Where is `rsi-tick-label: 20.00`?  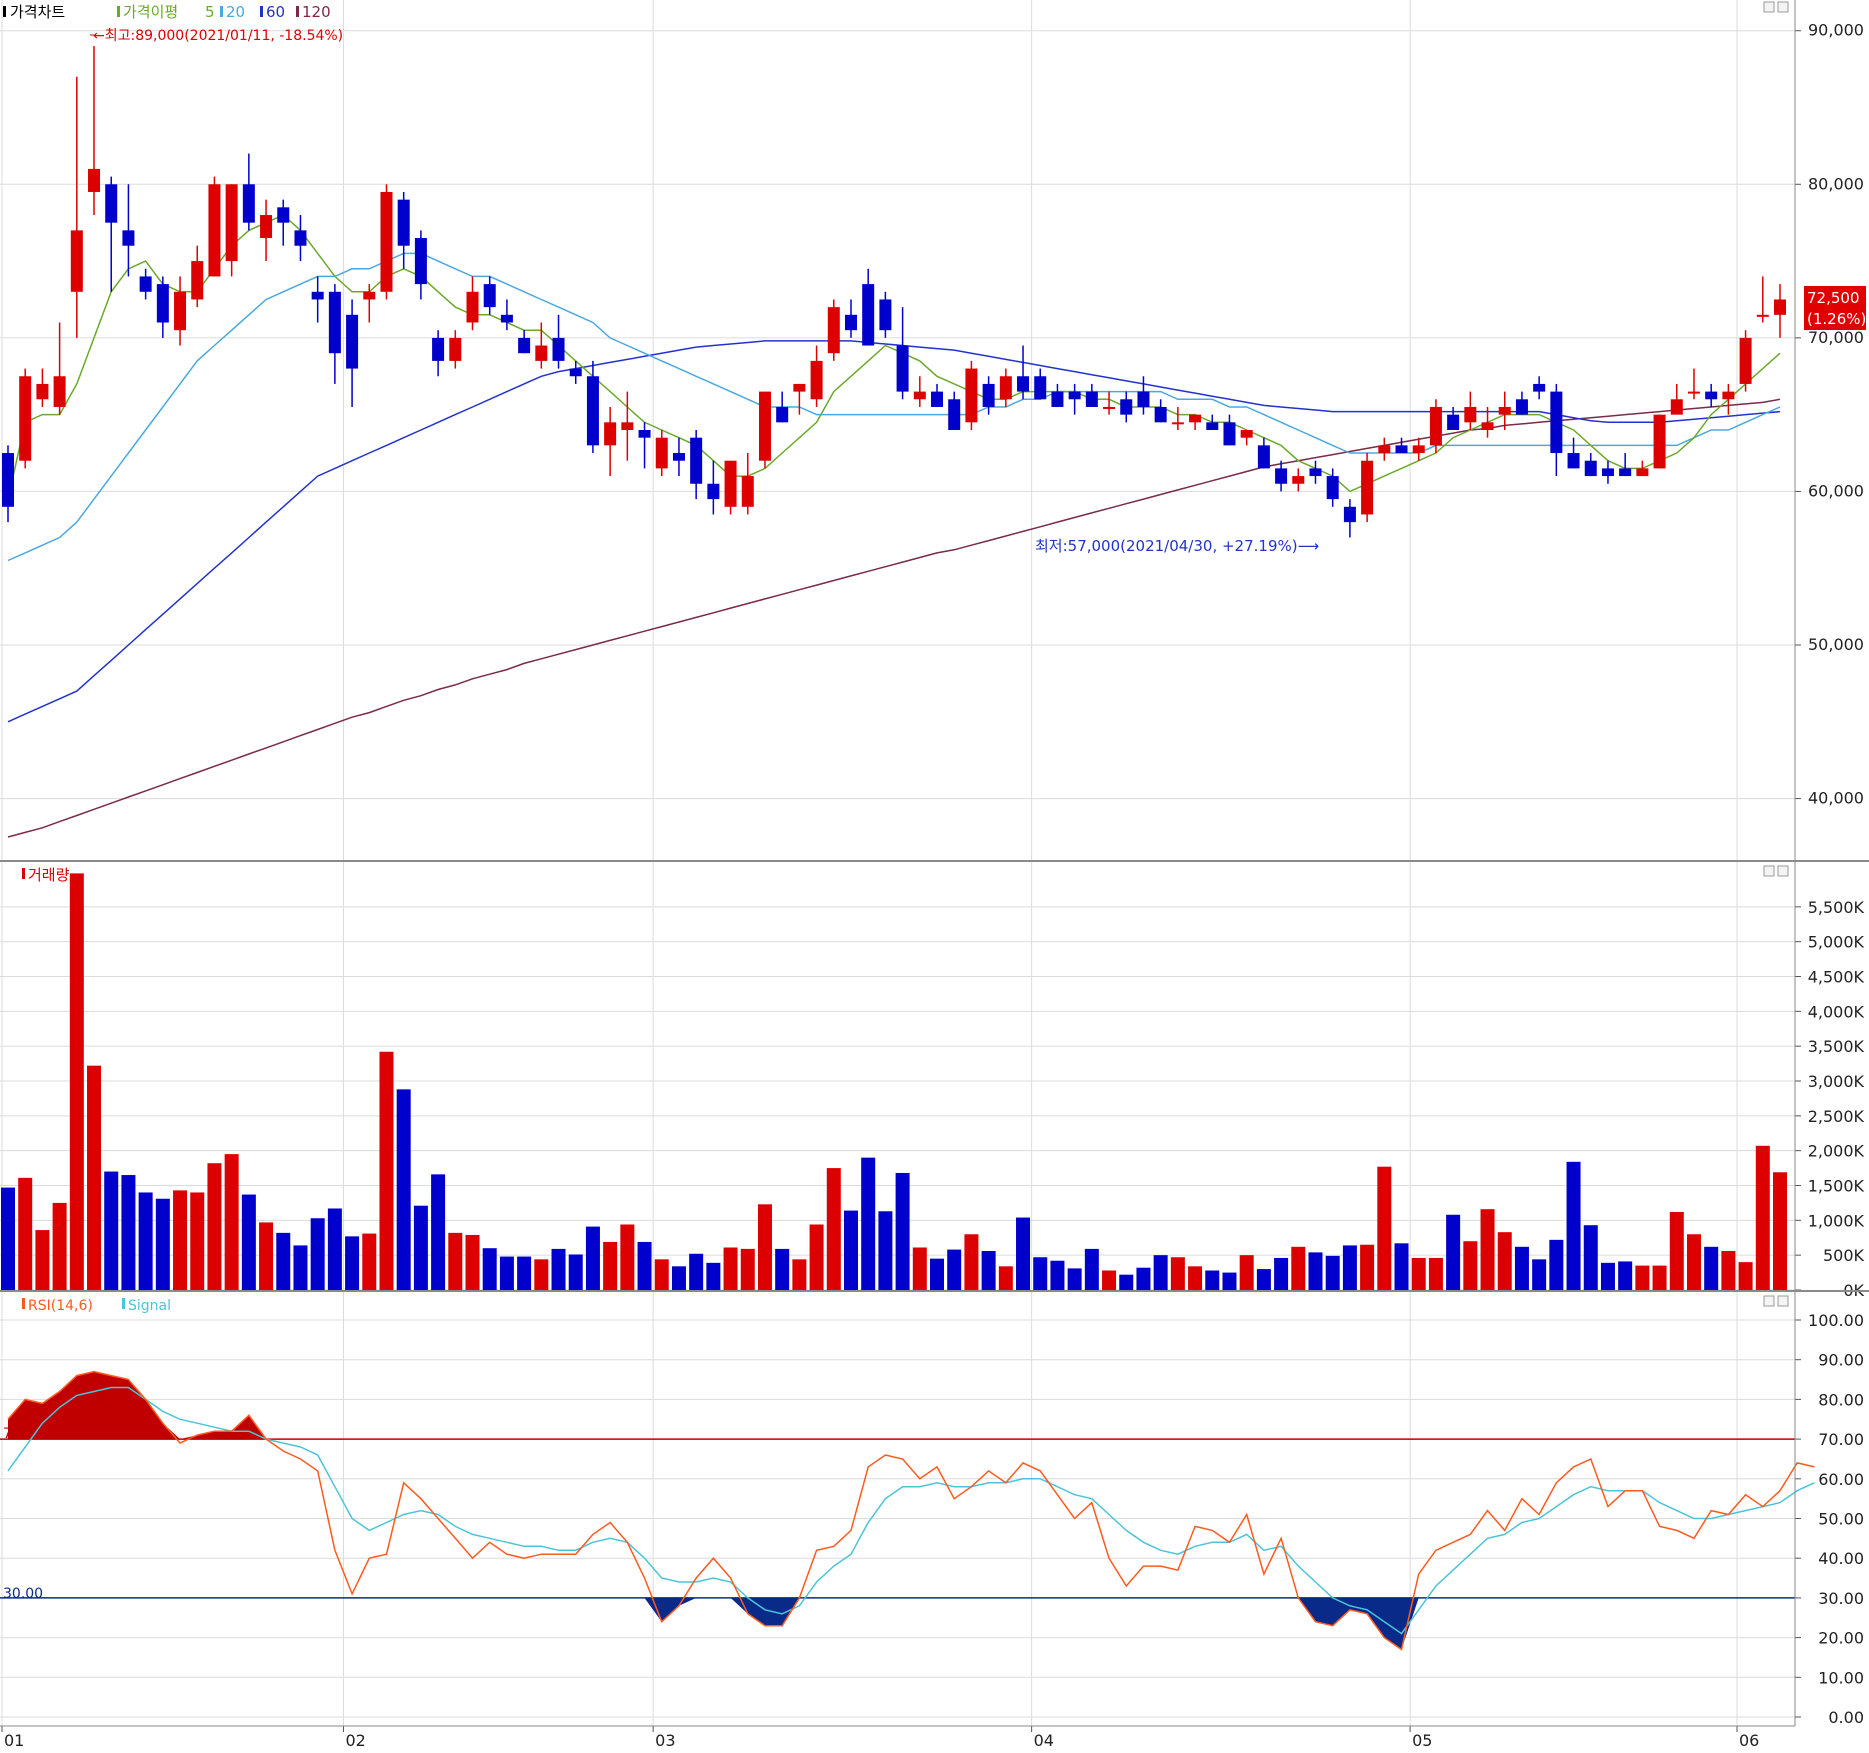 rsi-tick-label: 20.00 is located at coordinates (1841, 1638).